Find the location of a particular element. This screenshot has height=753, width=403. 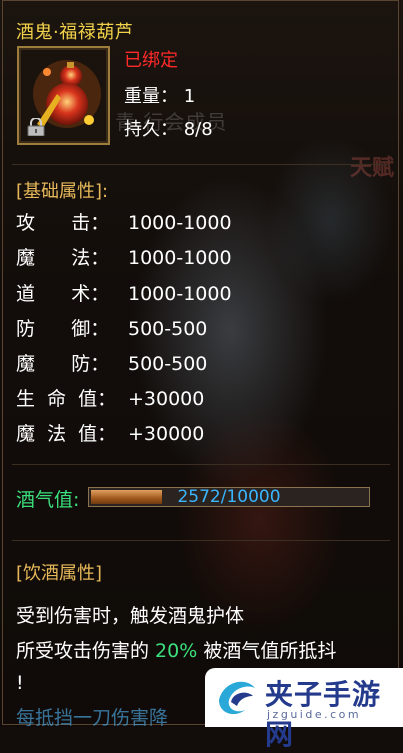

base-attributes-heading: [基础属性]: is located at coordinates (62, 191).